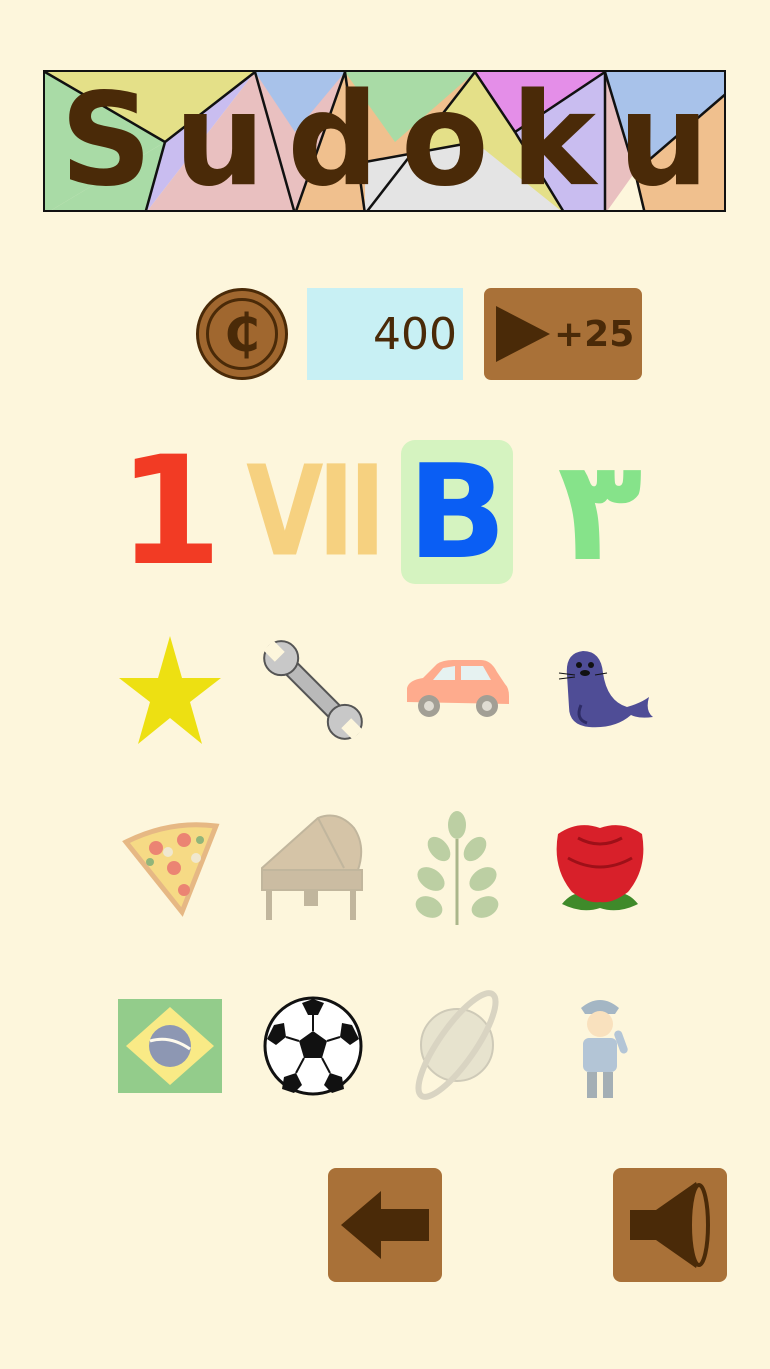 The image size is (770, 1369). I want to click on planet-icon, so click(457, 1045).